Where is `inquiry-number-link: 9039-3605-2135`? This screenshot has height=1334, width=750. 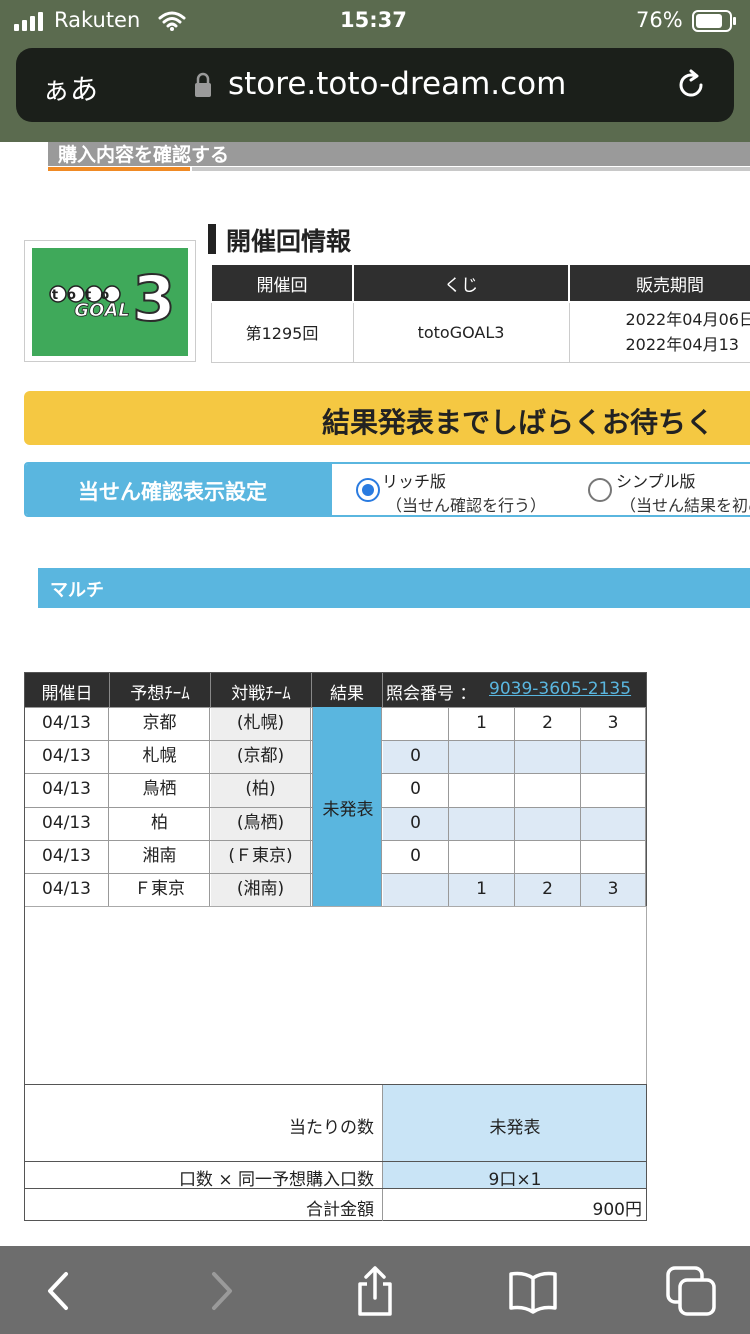
inquiry-number-link: 9039-3605-2135 is located at coordinates (560, 689).